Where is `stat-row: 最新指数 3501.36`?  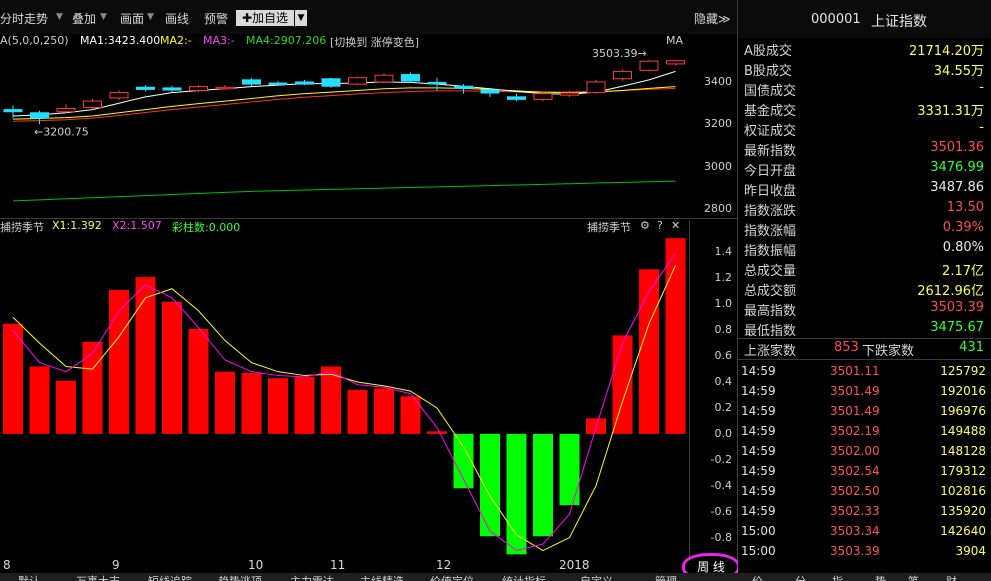
stat-row: 最新指数 3501.36 is located at coordinates (864, 148).